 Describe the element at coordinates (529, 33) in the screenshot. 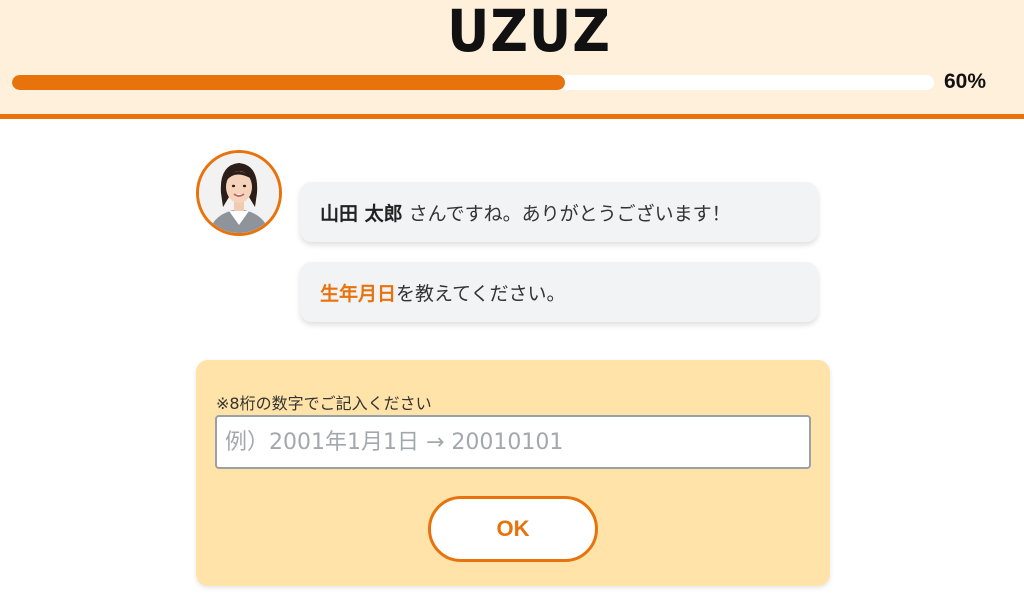

I see `logo: UZUZ` at that location.